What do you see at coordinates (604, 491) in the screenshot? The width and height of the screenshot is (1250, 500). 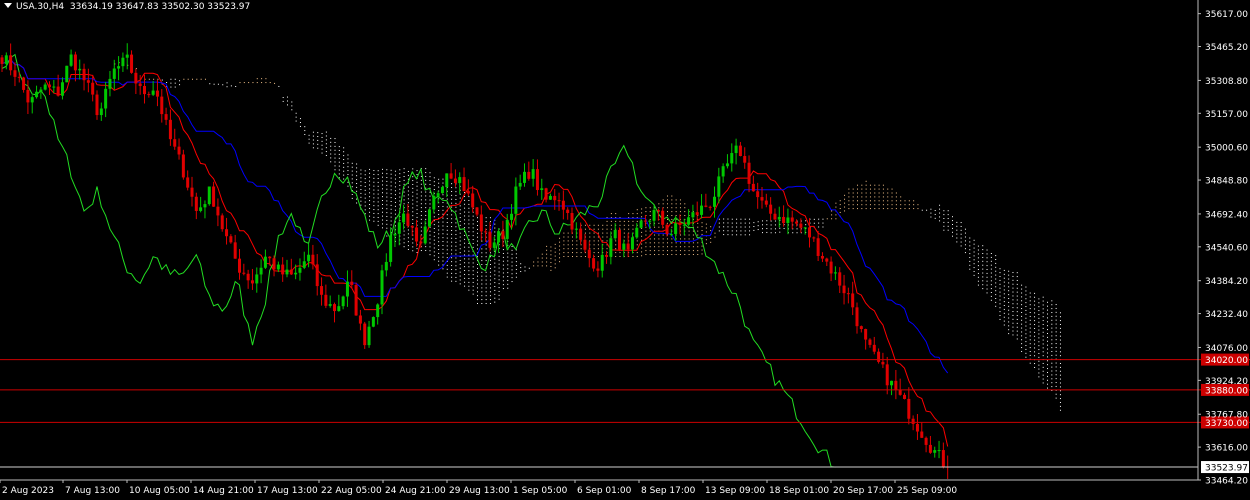 I see `time-tick-label: 6 Sep 01:00` at bounding box center [604, 491].